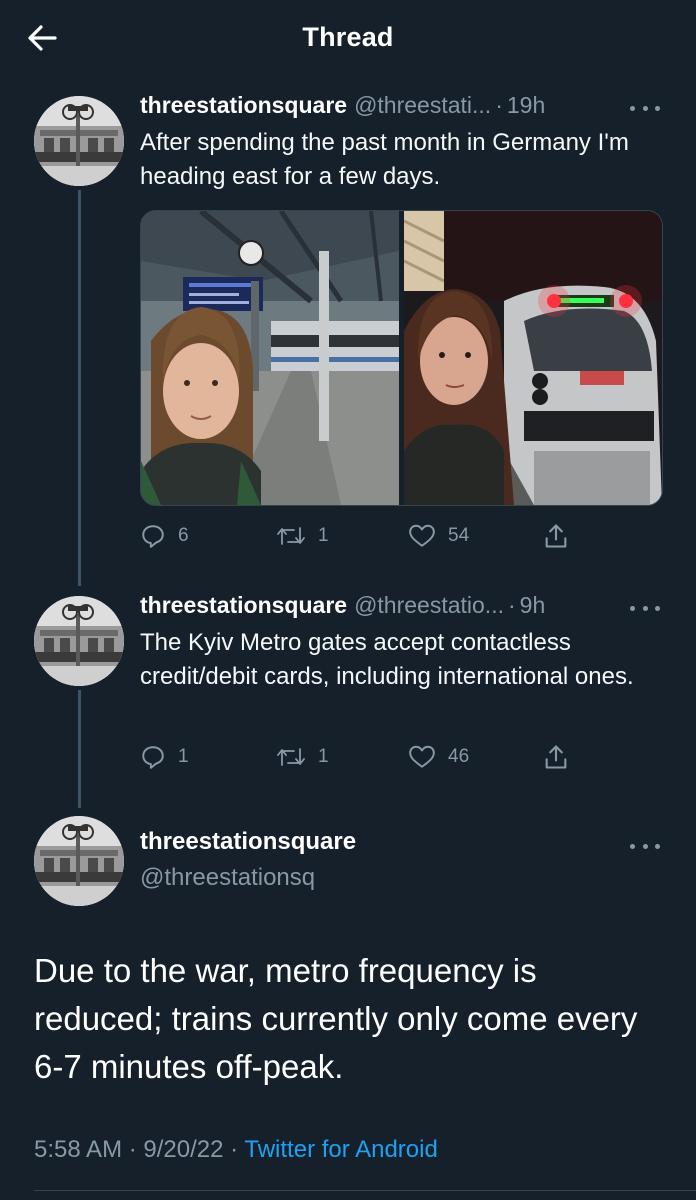  I want to click on tweet-actions: 6 1 54, so click(360, 536).